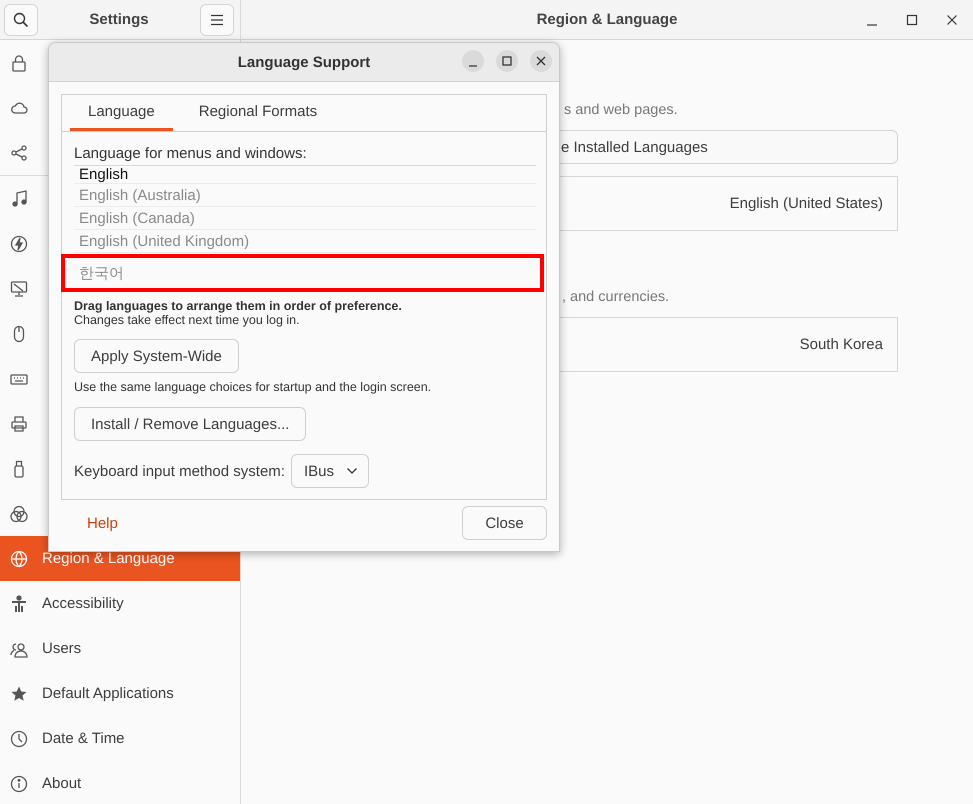 The width and height of the screenshot is (973, 804). Describe the element at coordinates (806, 203) in the screenshot. I see `language-value: English (United States)` at that location.